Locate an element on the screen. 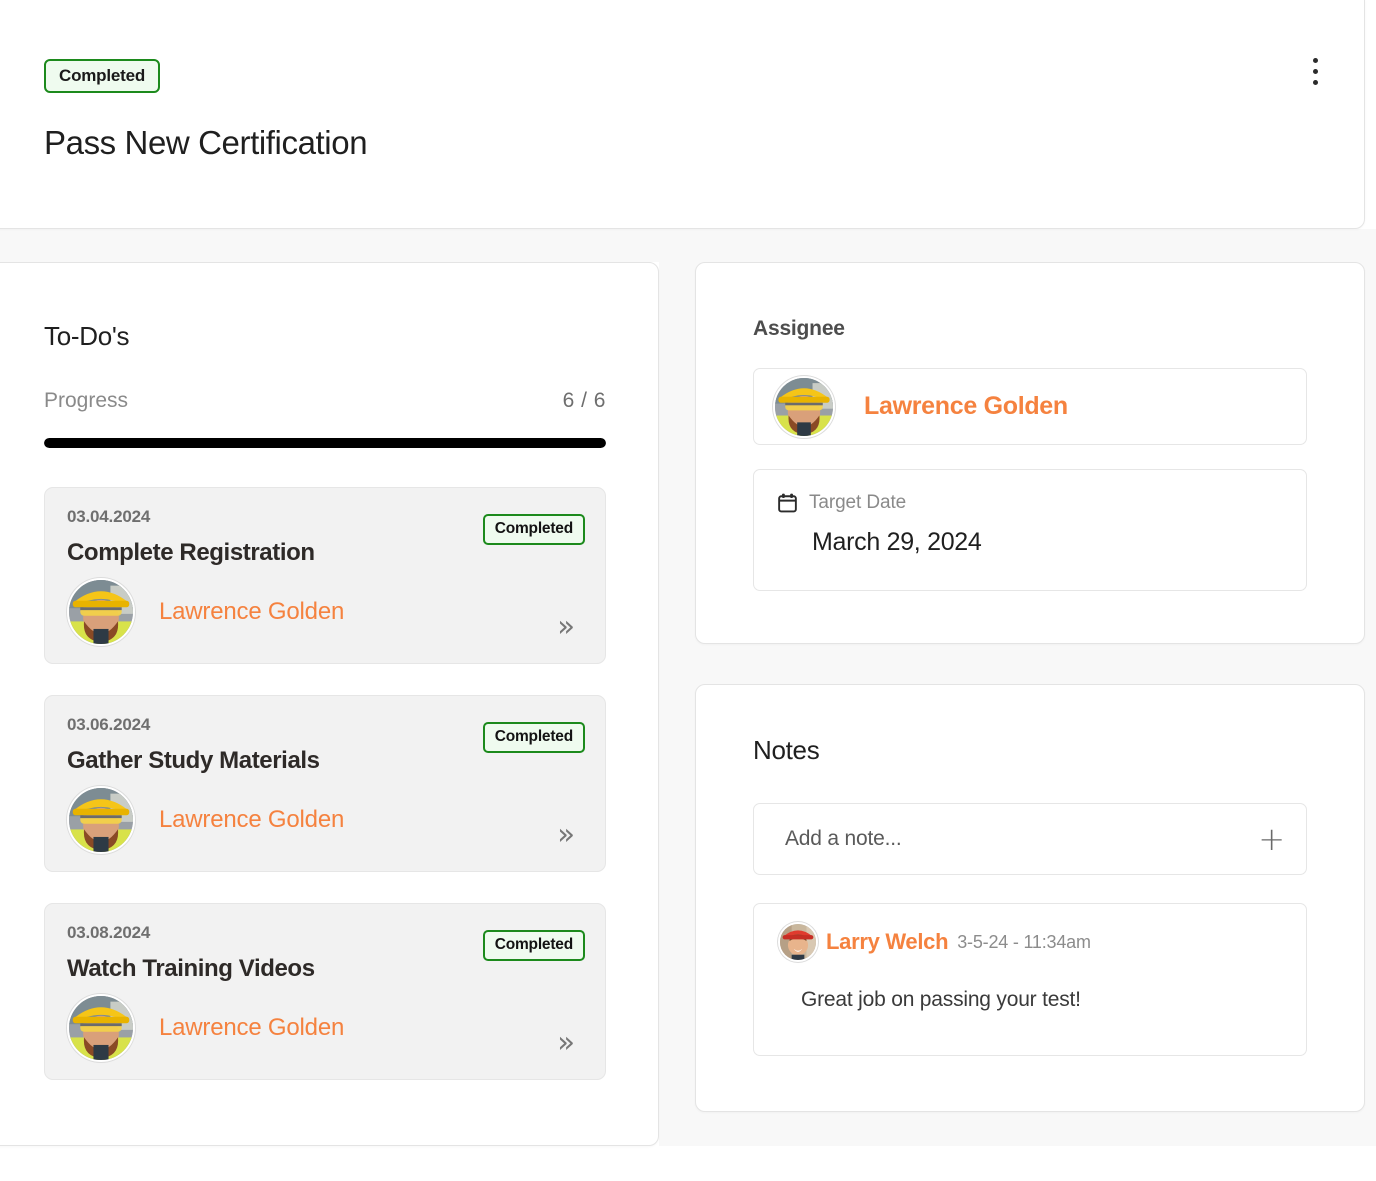 This screenshot has height=1181, width=1376. assignee-name: Lawrence Golden is located at coordinates (966, 406).